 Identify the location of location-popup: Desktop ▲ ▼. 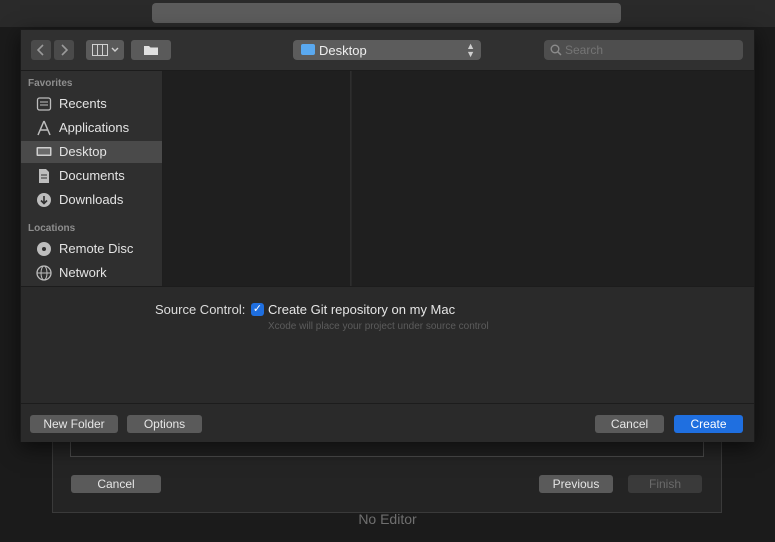
(387, 50).